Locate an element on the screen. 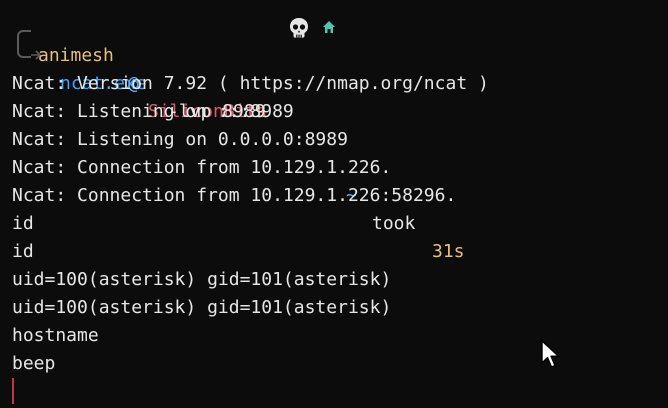 The image size is (668, 408). output-line: Ncat: Listening on 0.0.0.0:8989 is located at coordinates (180, 139).